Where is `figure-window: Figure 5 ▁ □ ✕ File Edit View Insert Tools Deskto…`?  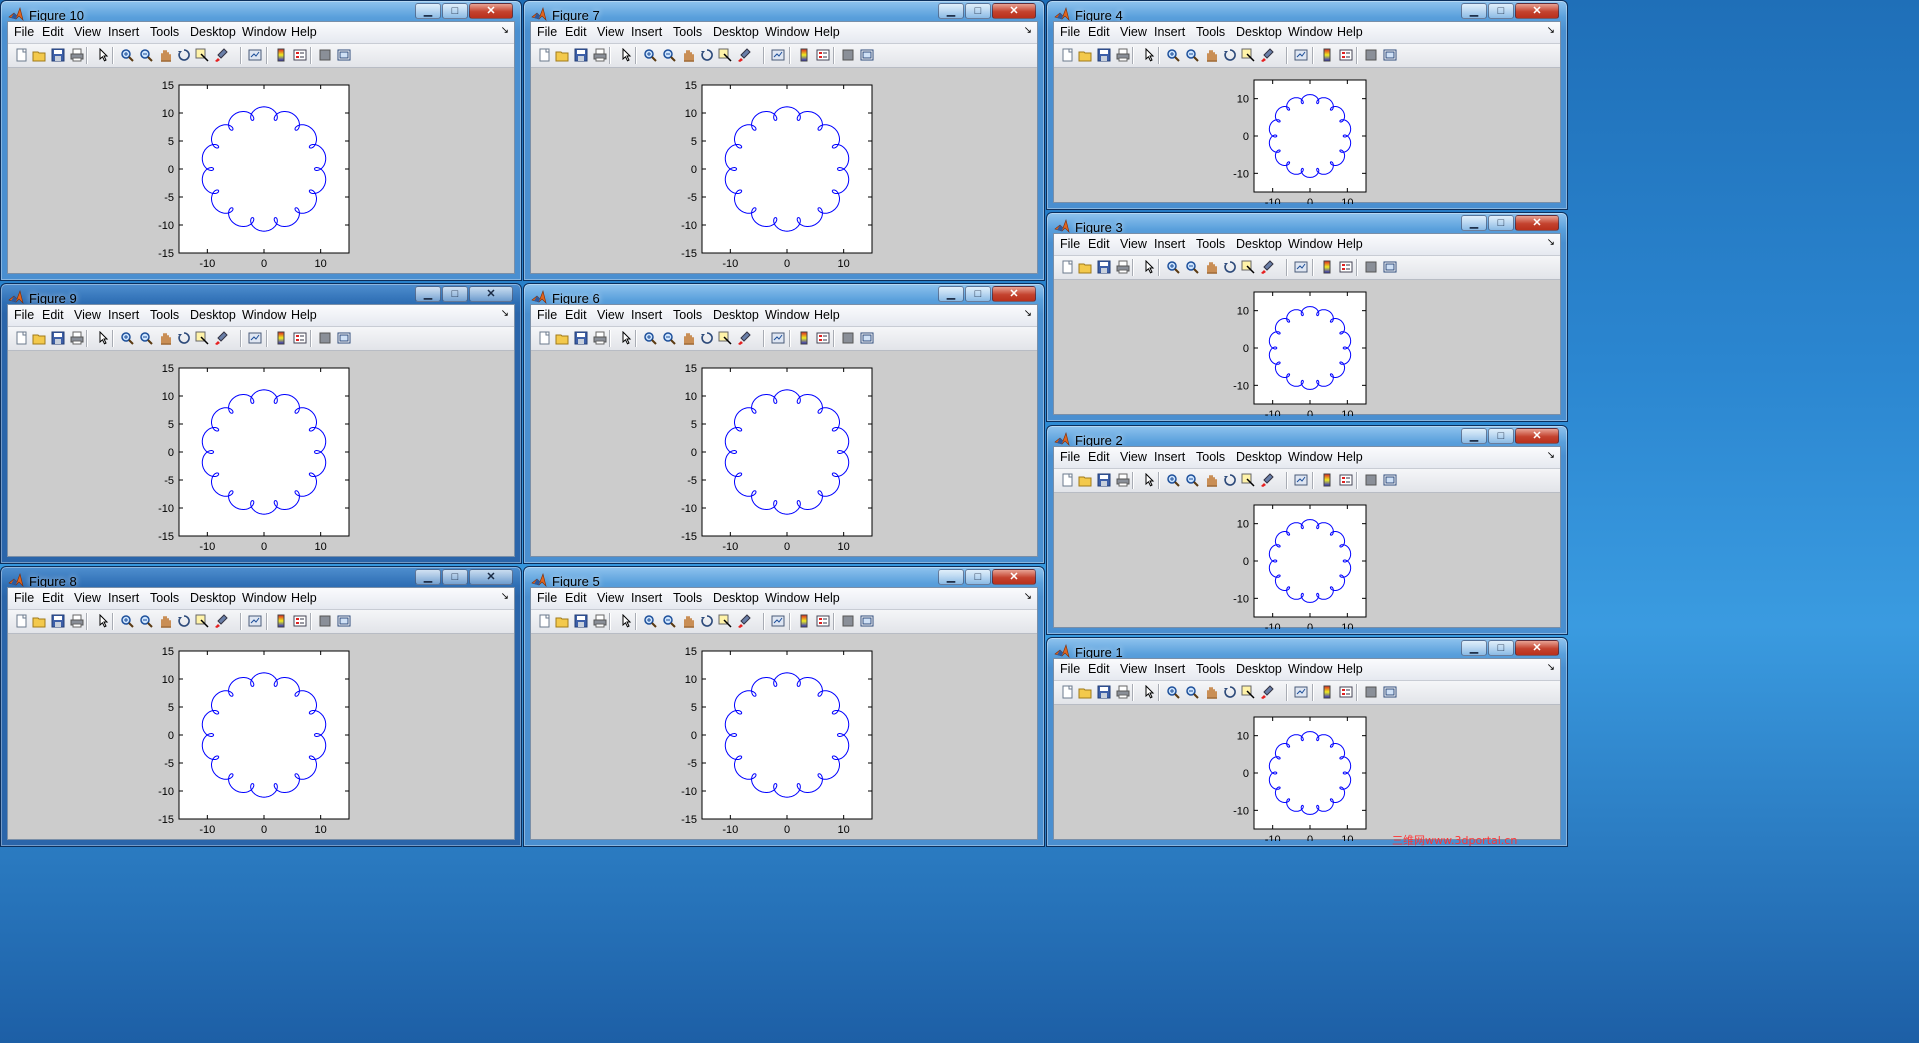
figure-window: Figure 5 ▁ □ ✕ File Edit View Insert Tools Deskto… is located at coordinates (784, 706).